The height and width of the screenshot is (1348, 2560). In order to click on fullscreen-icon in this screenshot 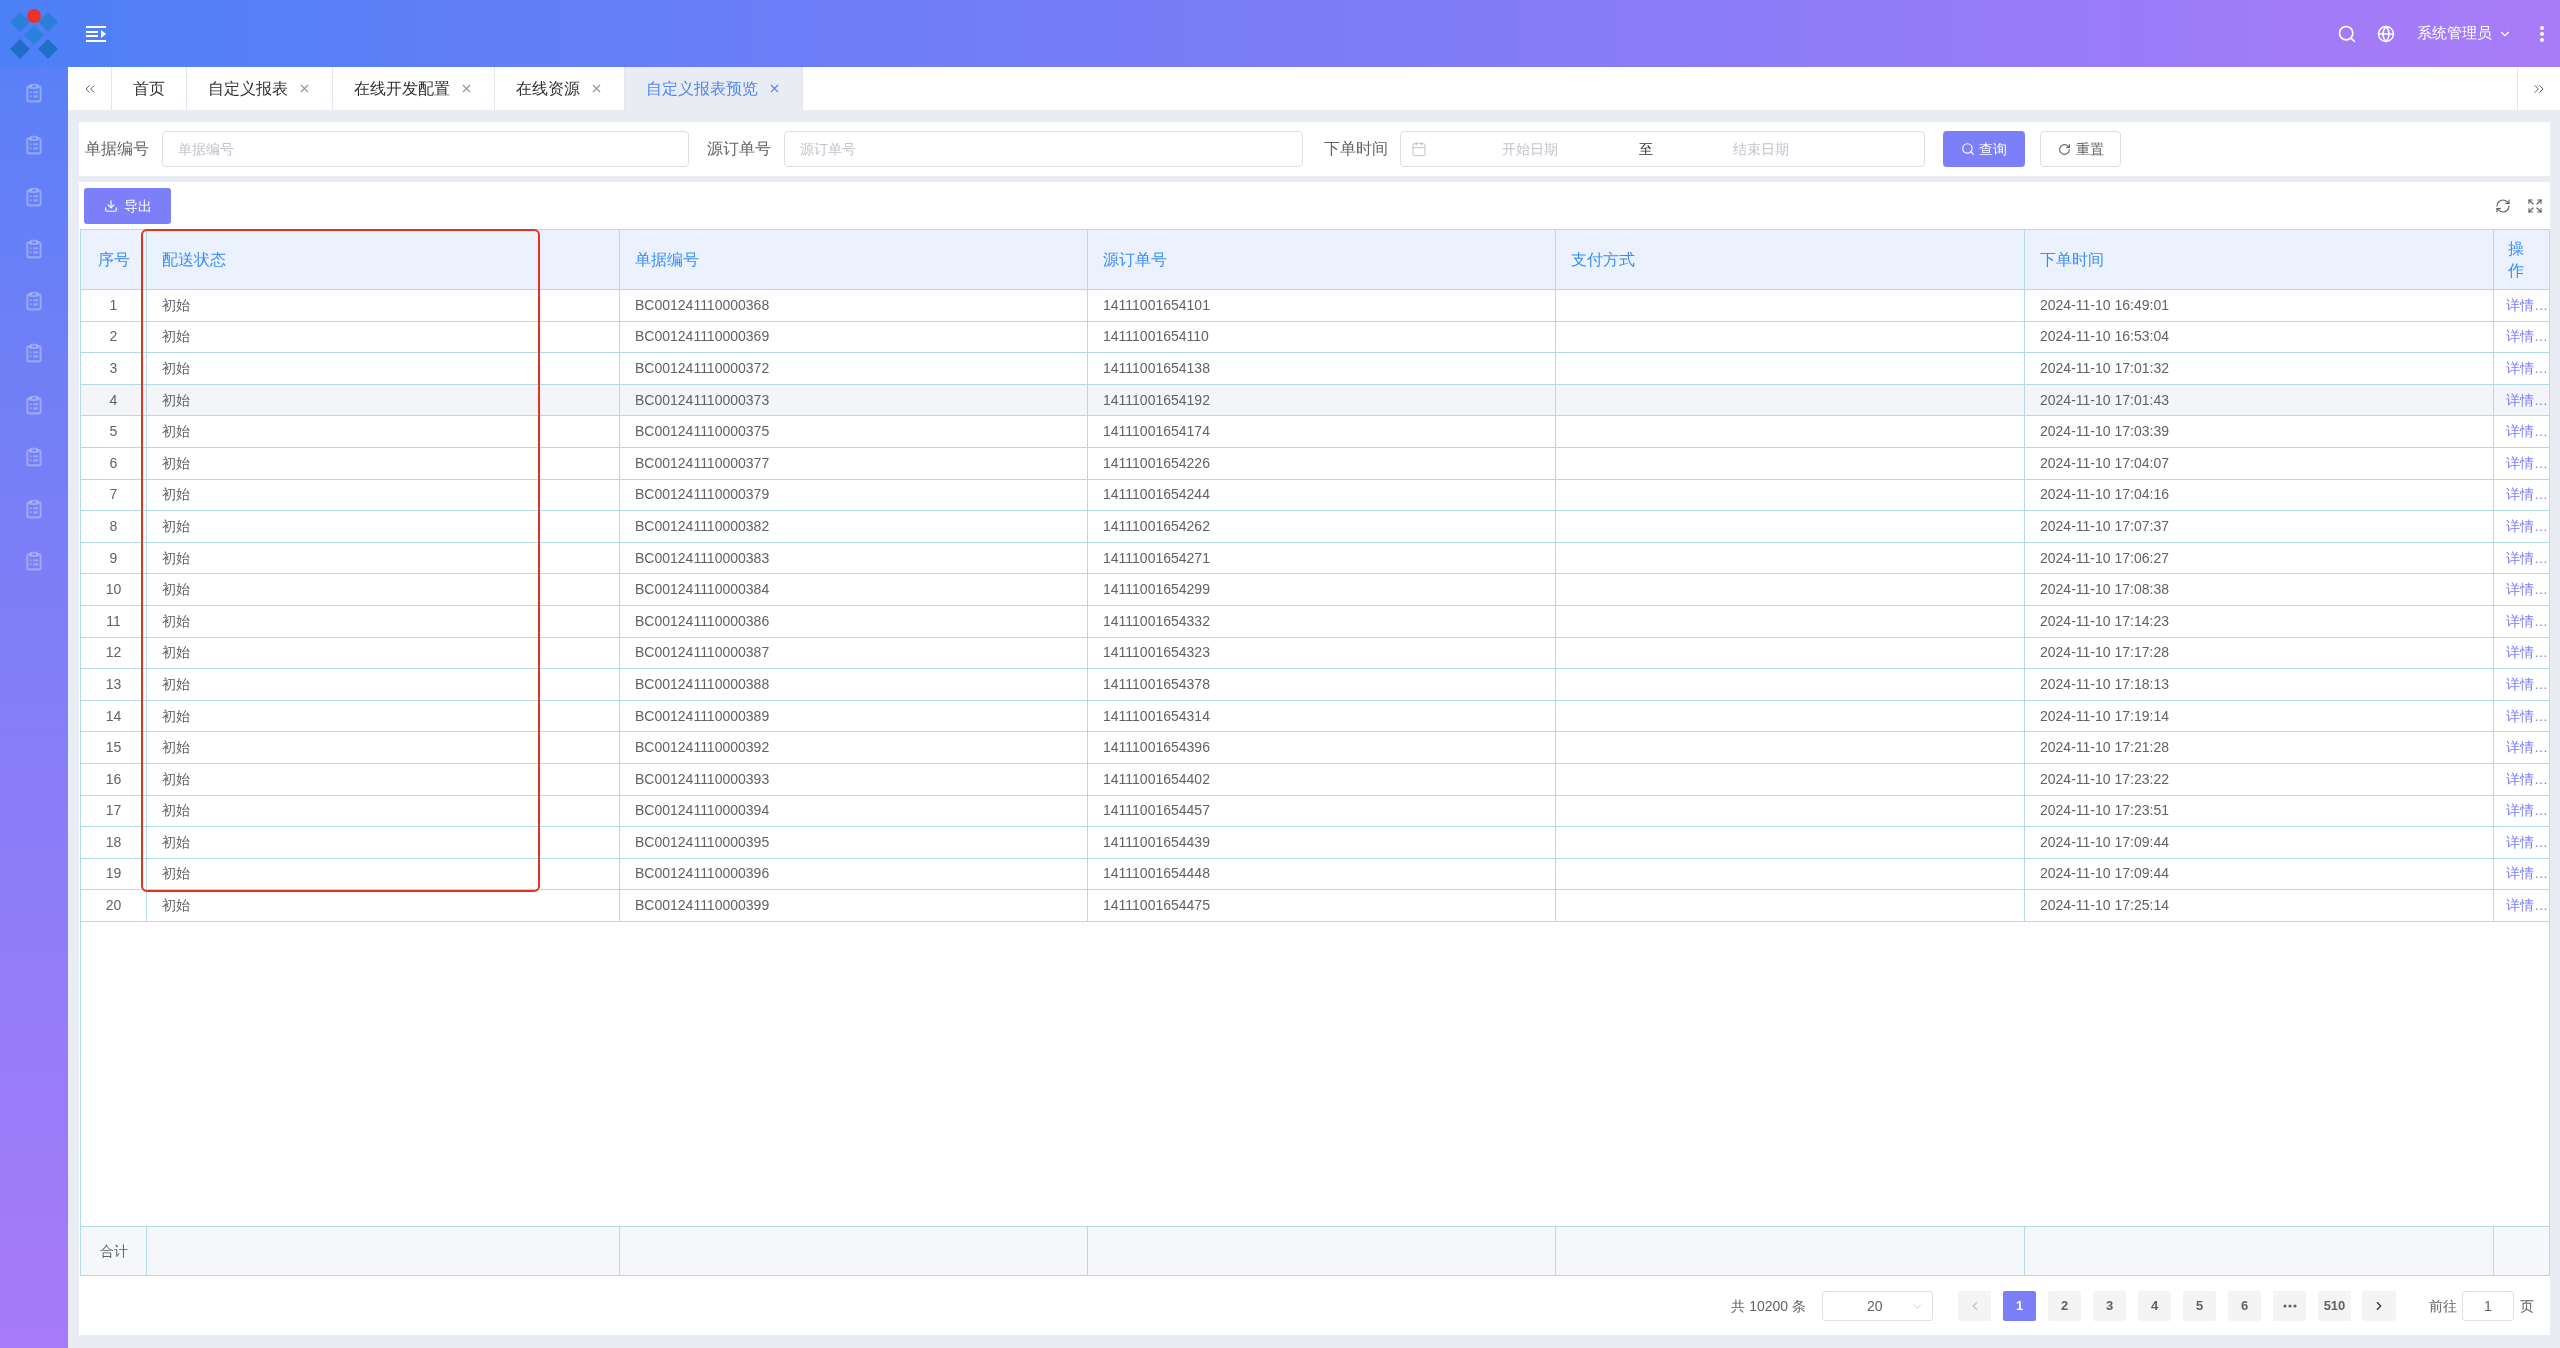, I will do `click(2535, 206)`.